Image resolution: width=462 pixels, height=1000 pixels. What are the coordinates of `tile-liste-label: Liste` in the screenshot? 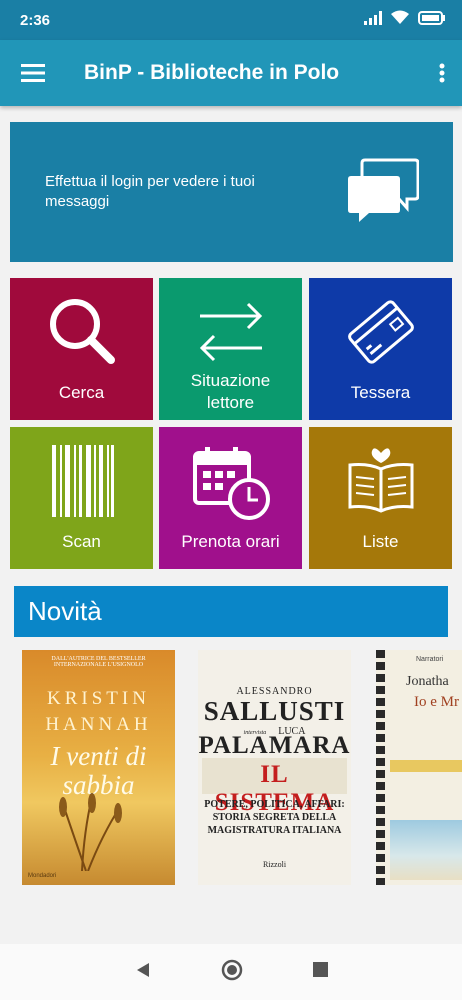 It's located at (380, 541).